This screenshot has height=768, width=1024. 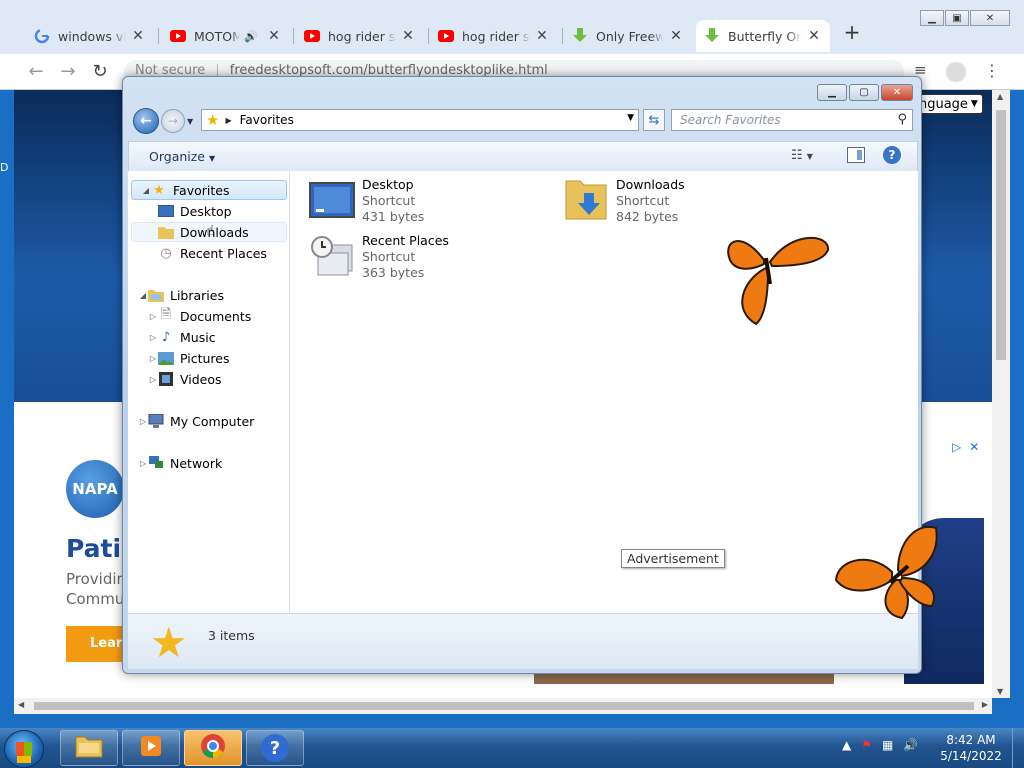 What do you see at coordinates (99, 644) in the screenshot?
I see `ad-learn-button: Learn` at bounding box center [99, 644].